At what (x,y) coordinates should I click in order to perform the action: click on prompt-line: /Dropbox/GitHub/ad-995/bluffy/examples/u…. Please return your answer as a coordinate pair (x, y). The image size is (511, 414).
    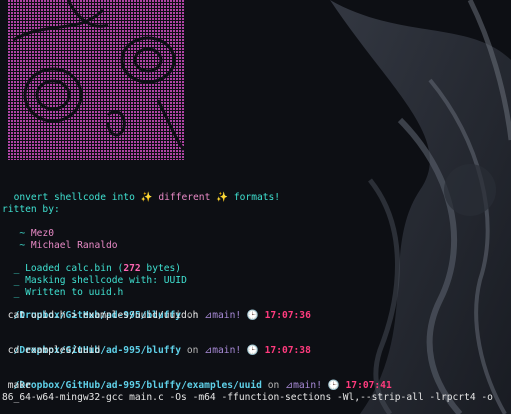
    Looking at the image, I should click on (197, 380).